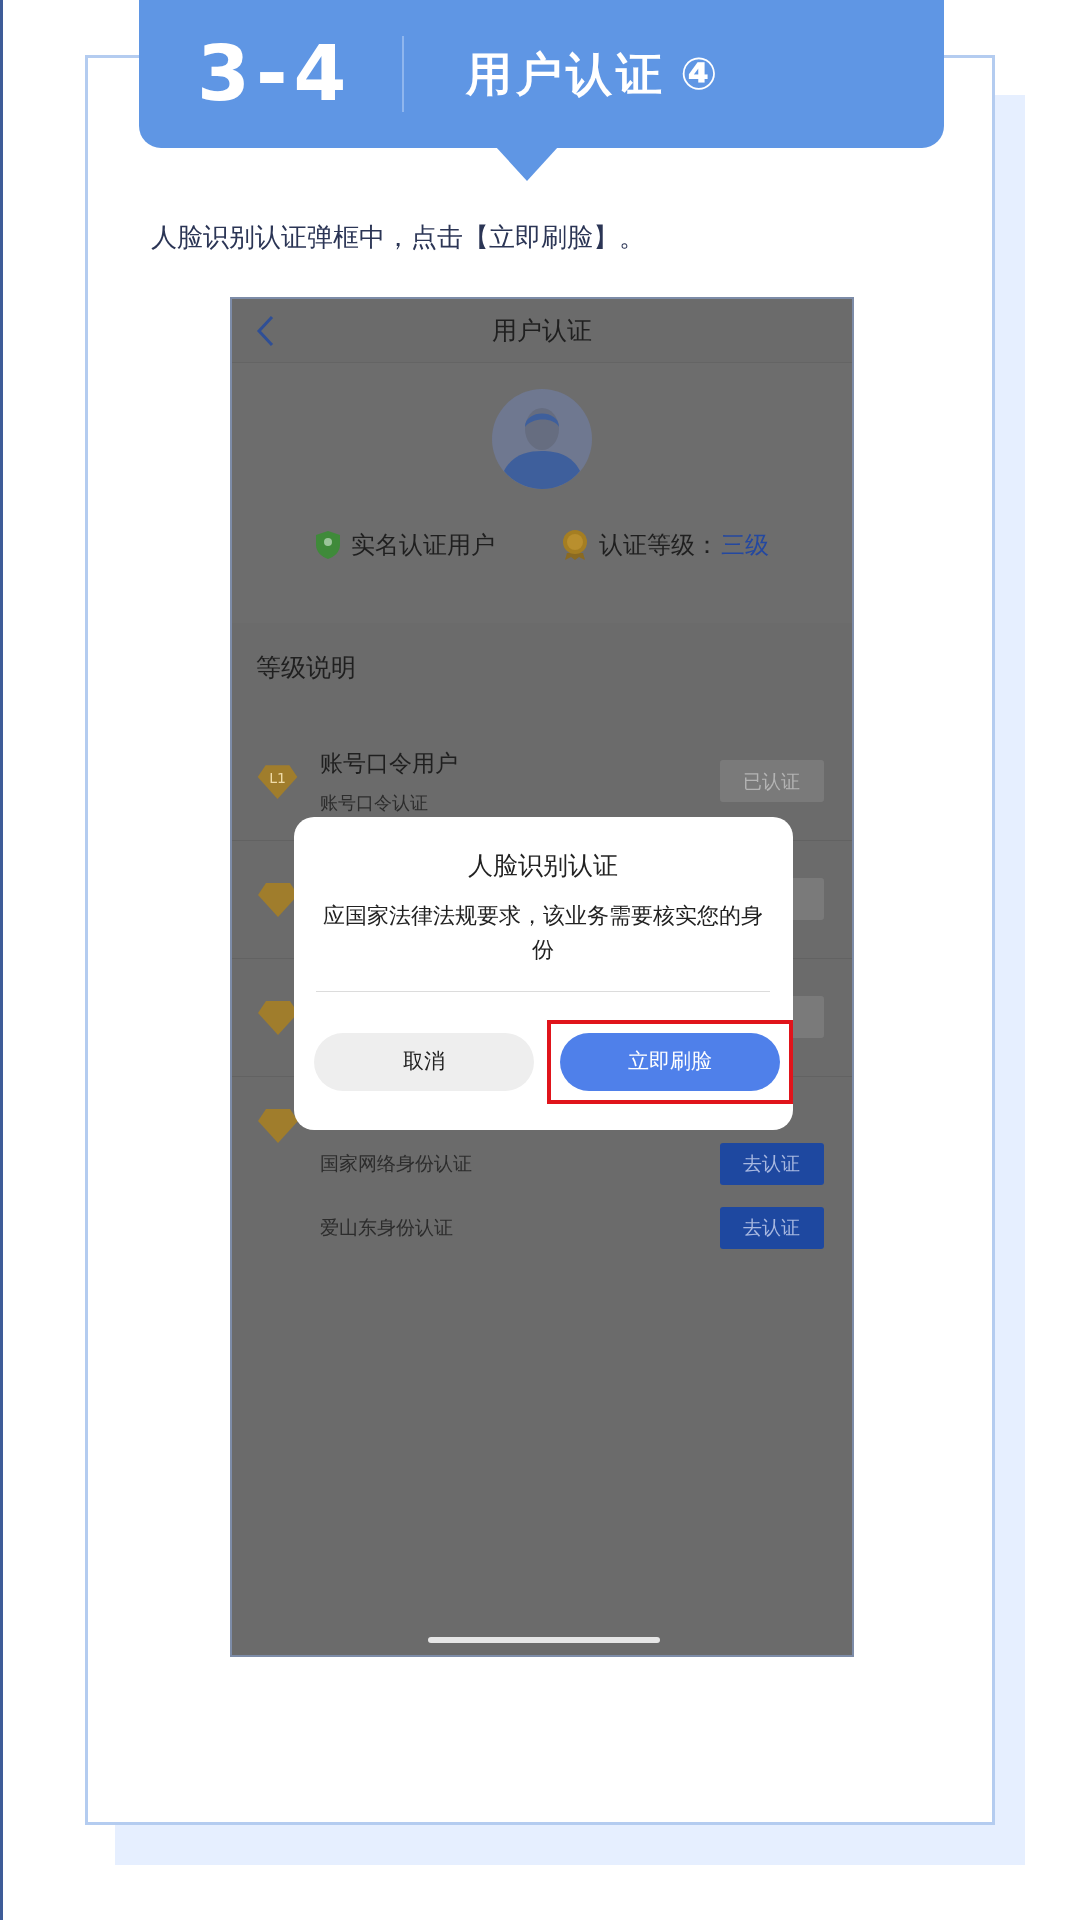  Describe the element at coordinates (264, 330) in the screenshot. I see `back-icon` at that location.